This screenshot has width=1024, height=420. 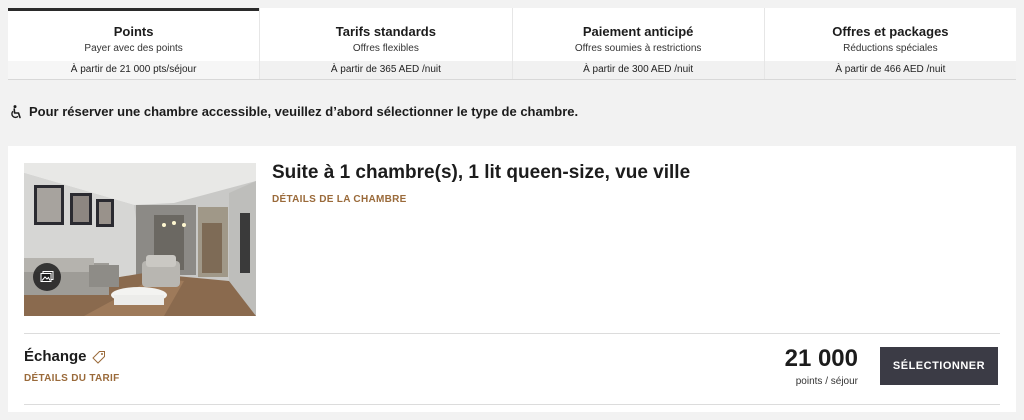 What do you see at coordinates (72, 378) in the screenshot?
I see `rate-details-link: DÉTAILS DU TARIF` at bounding box center [72, 378].